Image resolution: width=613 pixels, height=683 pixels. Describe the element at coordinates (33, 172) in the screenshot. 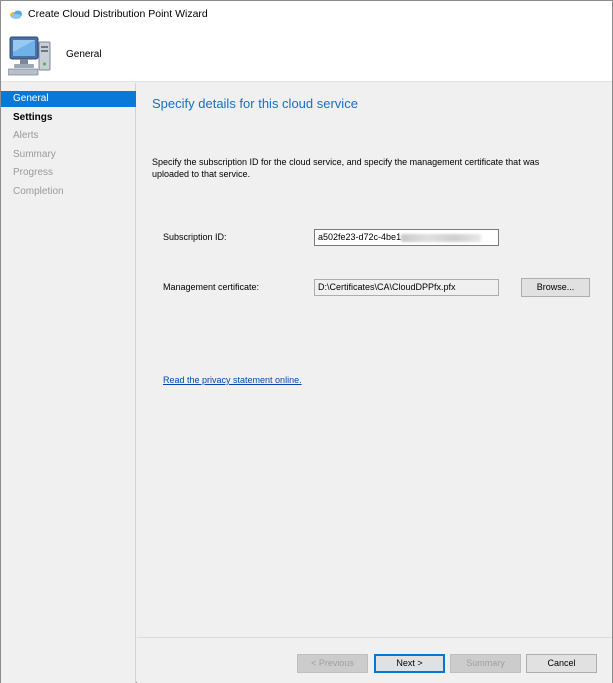

I see `step-progress: Progress` at that location.